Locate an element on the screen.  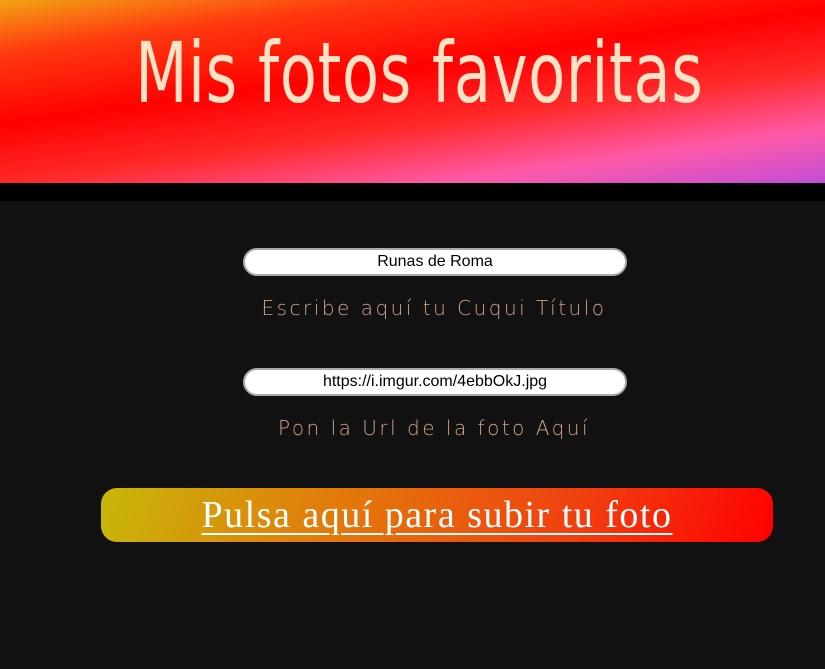
title-input-label: Escribe aquí tu Cuqui Título is located at coordinates (434, 308).